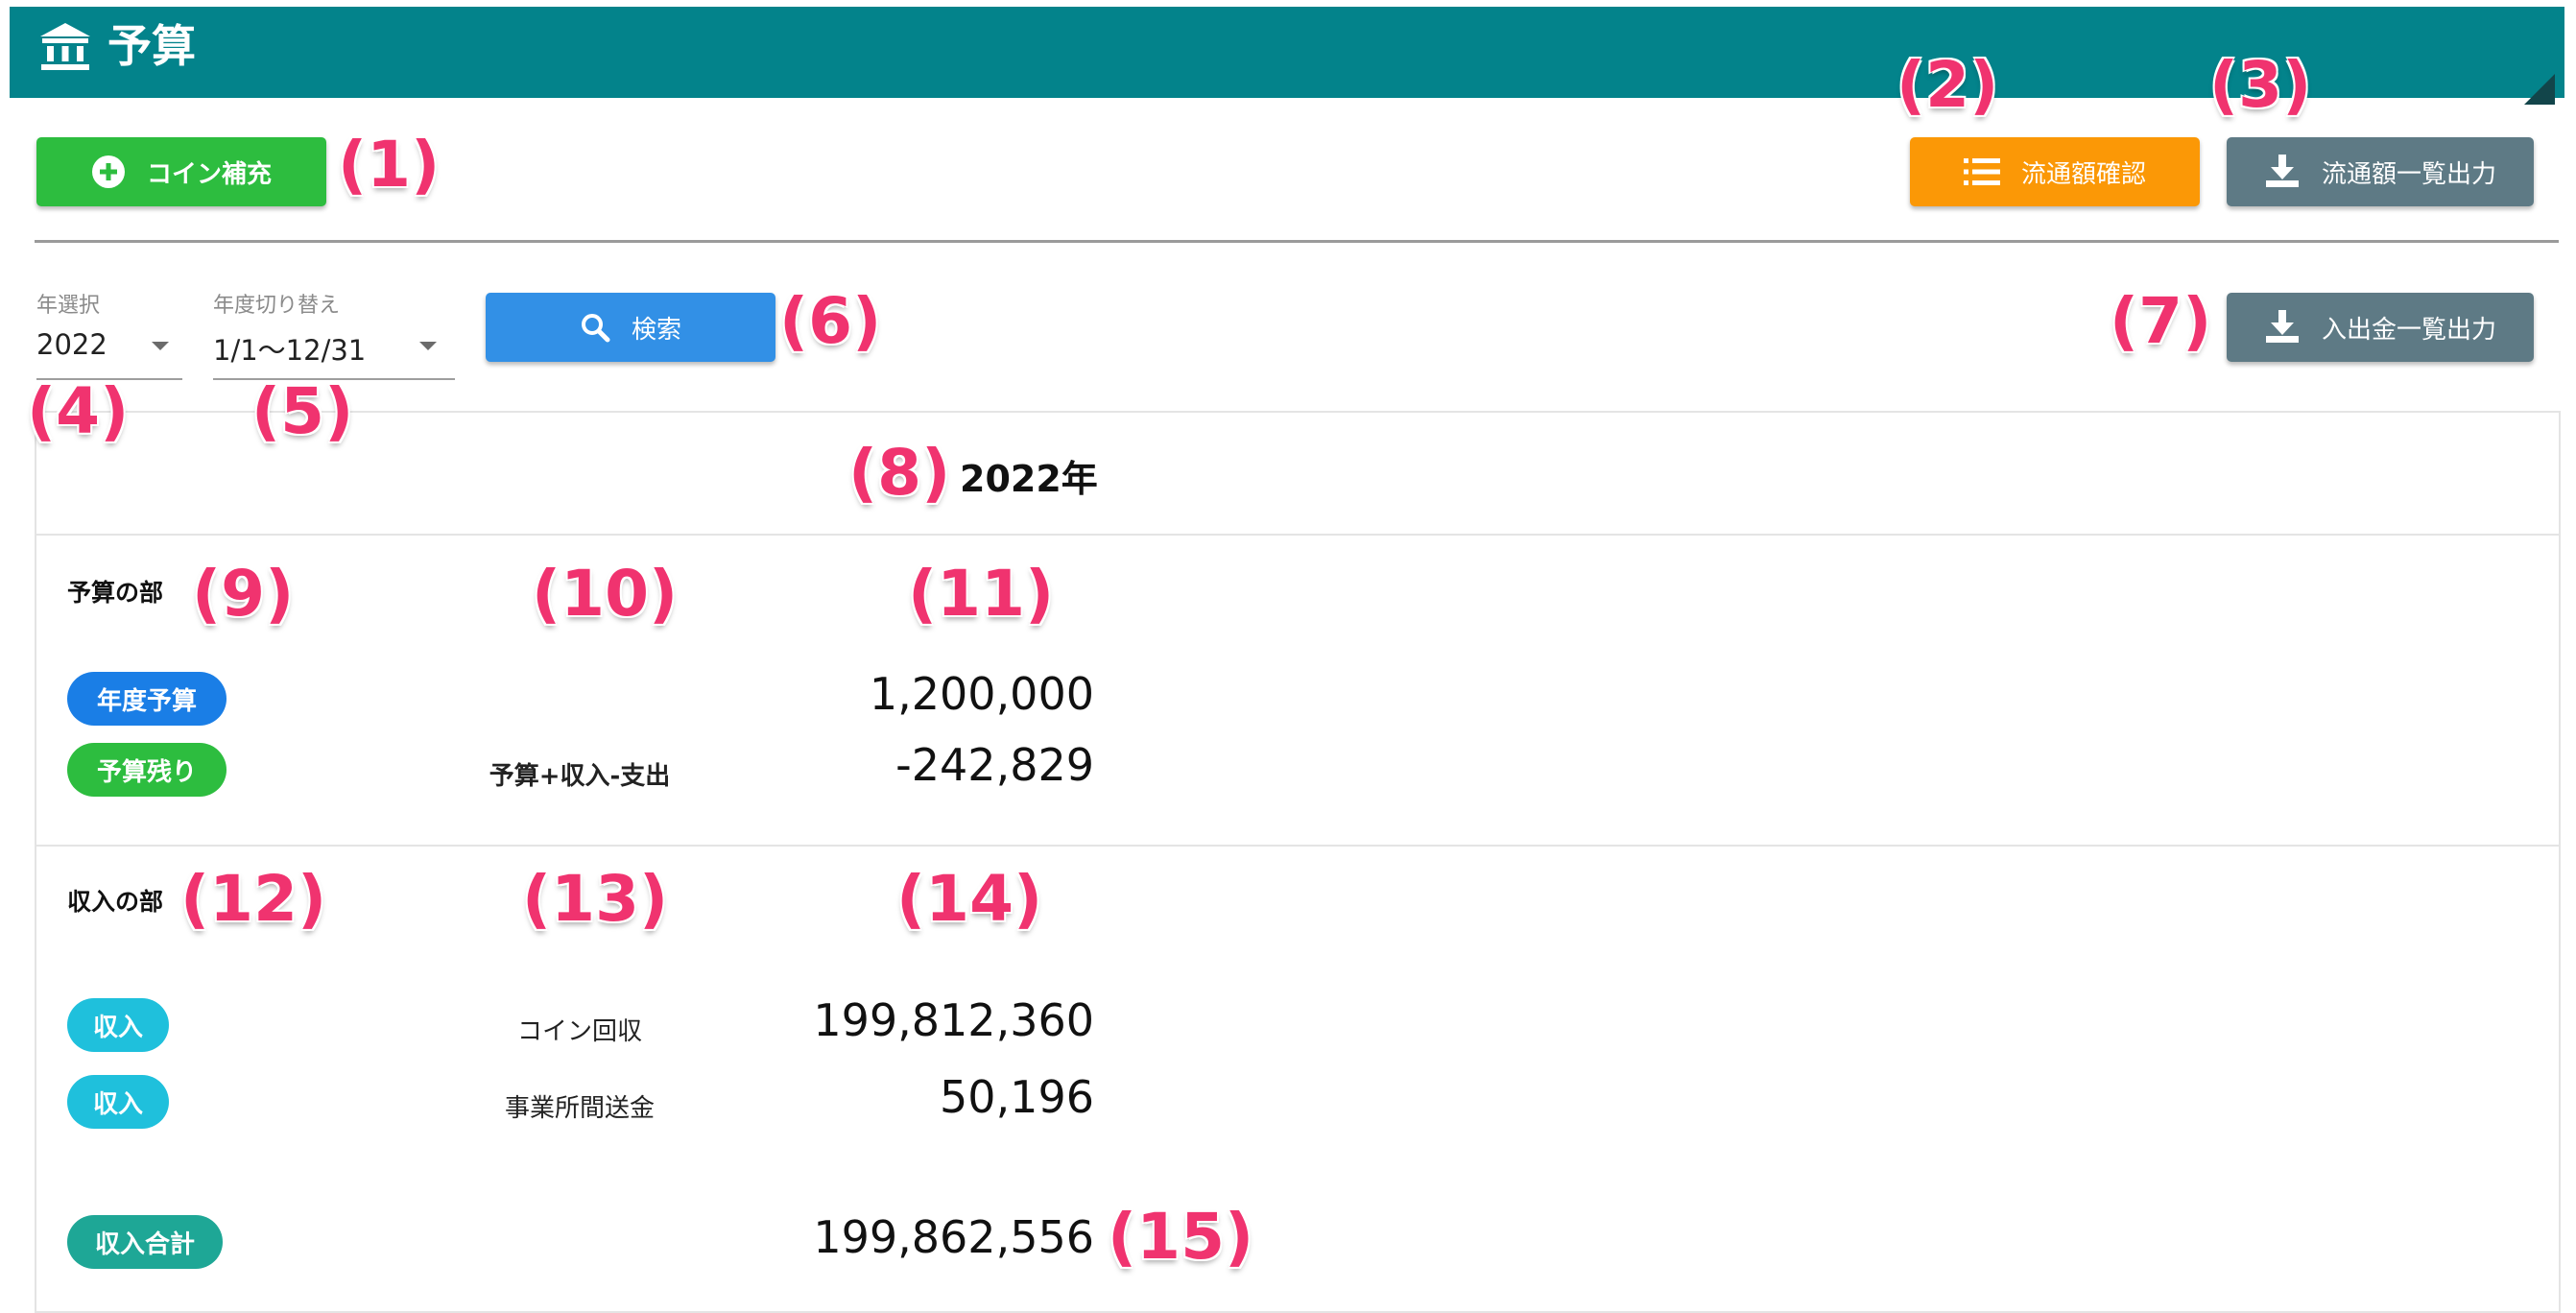 This screenshot has width=2576, height=1313. Describe the element at coordinates (994, 765) in the screenshot. I see `remaining-budget-amount: -242,829` at that location.